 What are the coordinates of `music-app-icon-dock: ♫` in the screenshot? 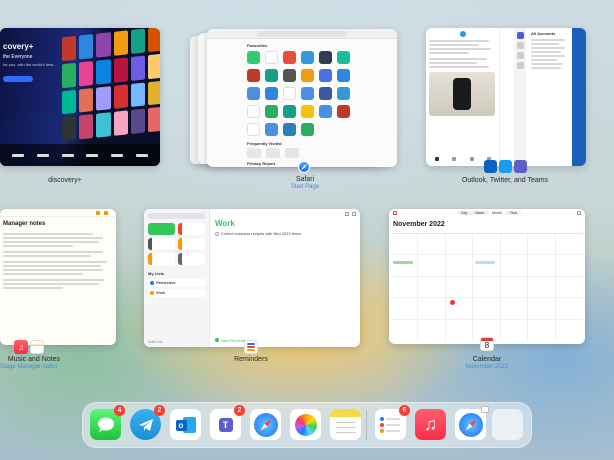 It's located at (430, 424).